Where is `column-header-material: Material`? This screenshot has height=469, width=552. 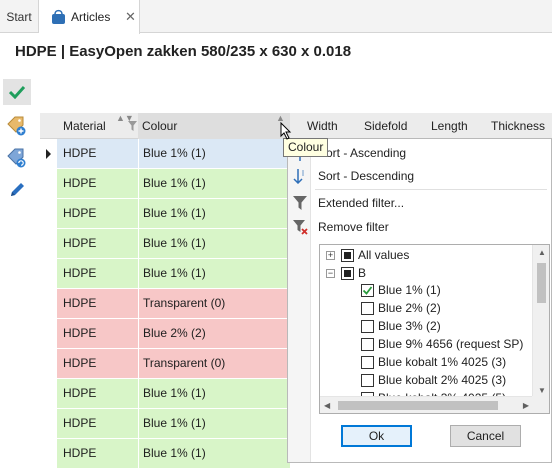 column-header-material: Material is located at coordinates (84, 126).